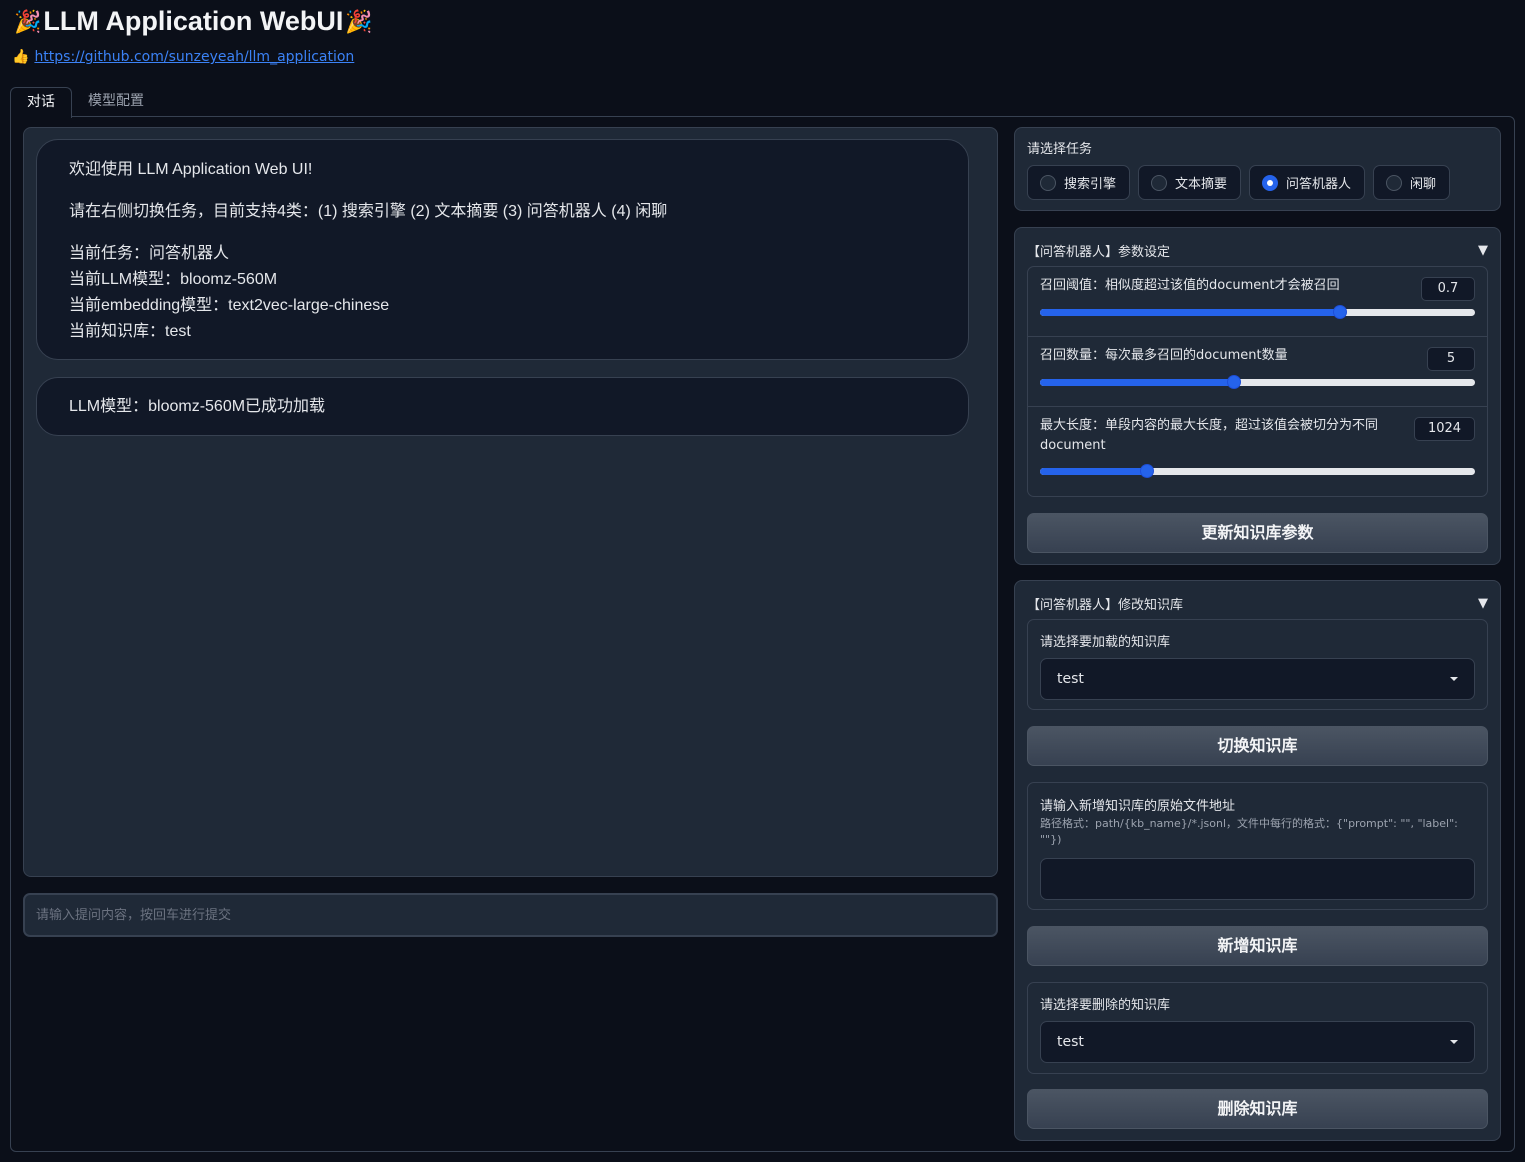  I want to click on chat-message-model-loaded: LLM模型：bloomz-560M已成功加载, so click(502, 406).